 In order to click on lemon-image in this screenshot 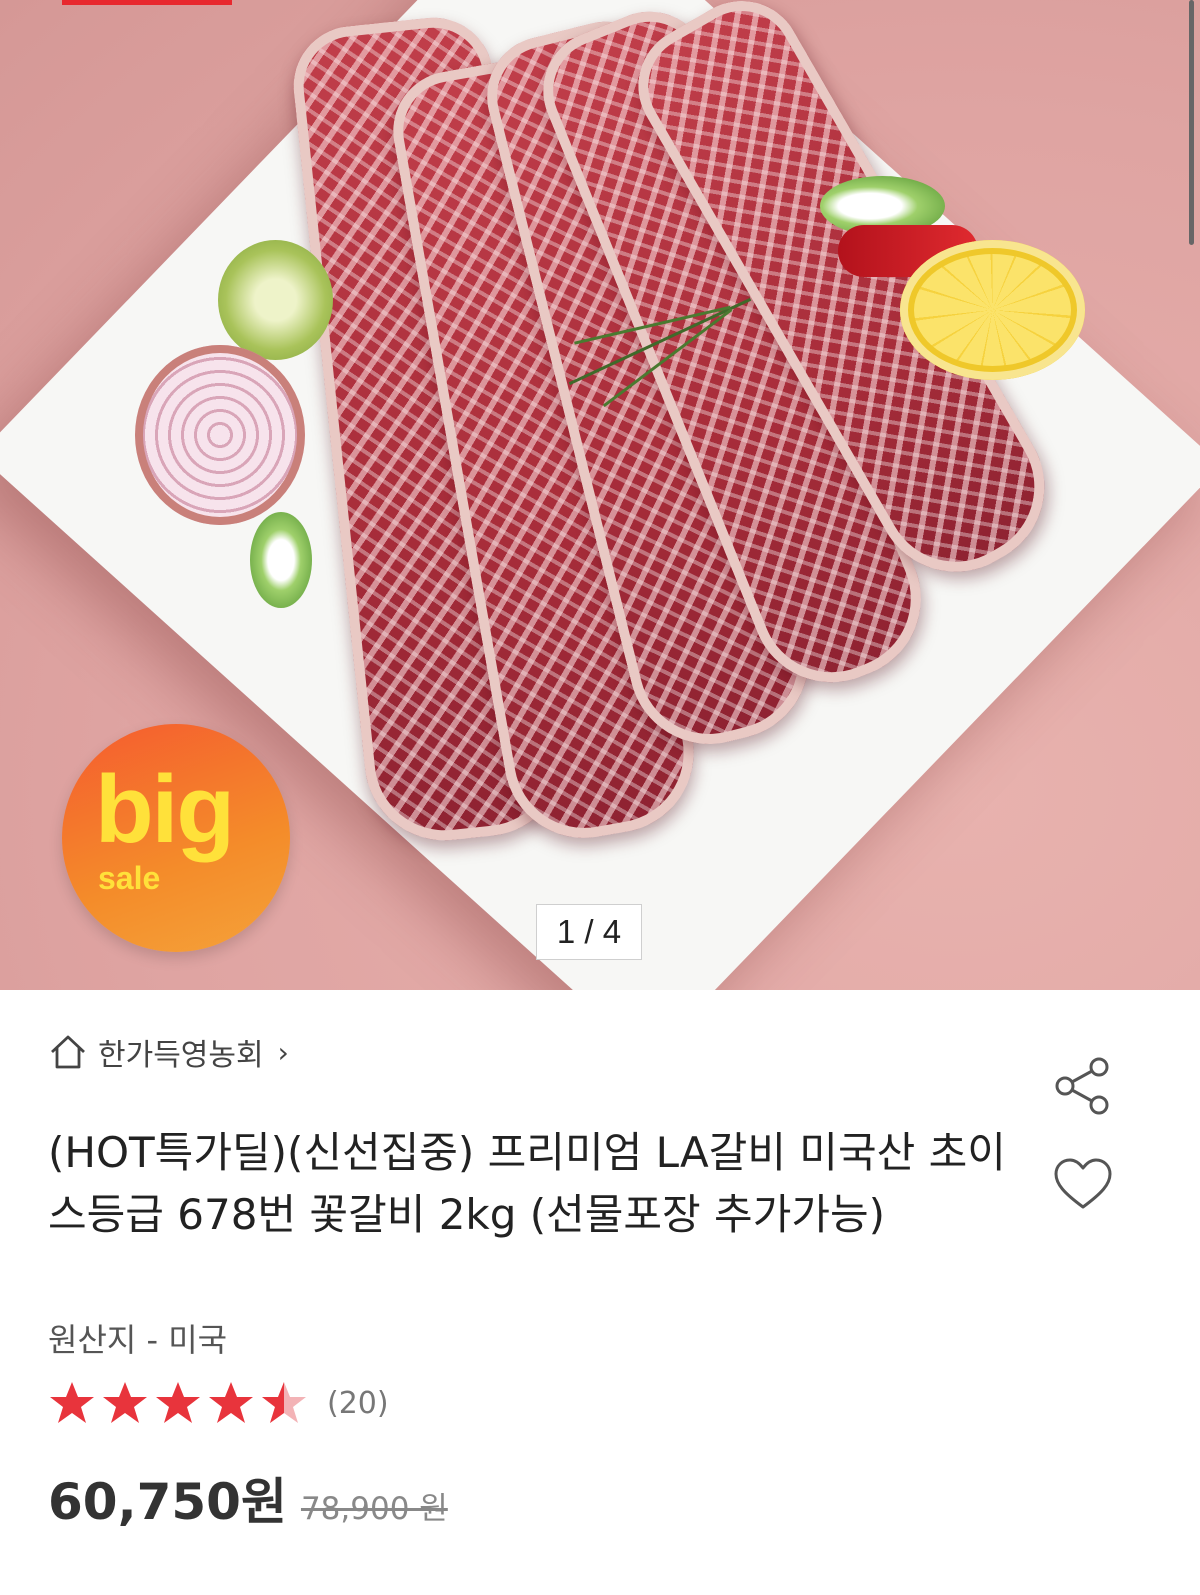, I will do `click(992, 310)`.